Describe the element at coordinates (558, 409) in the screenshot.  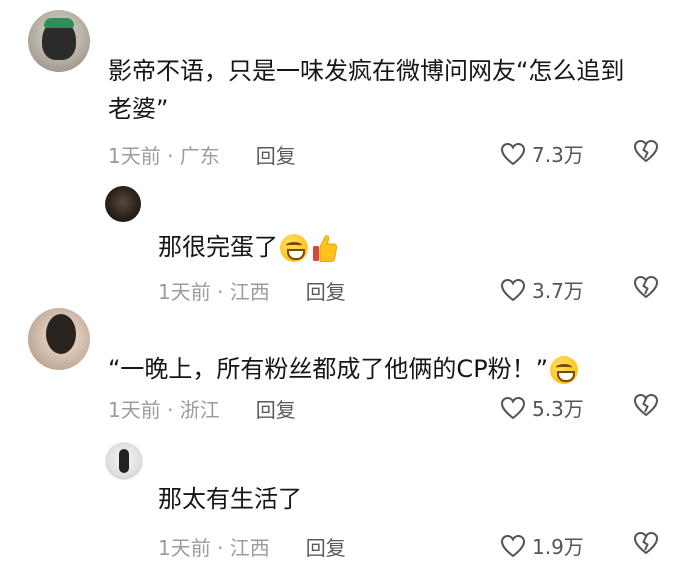
I see `like-count: 5.3万` at that location.